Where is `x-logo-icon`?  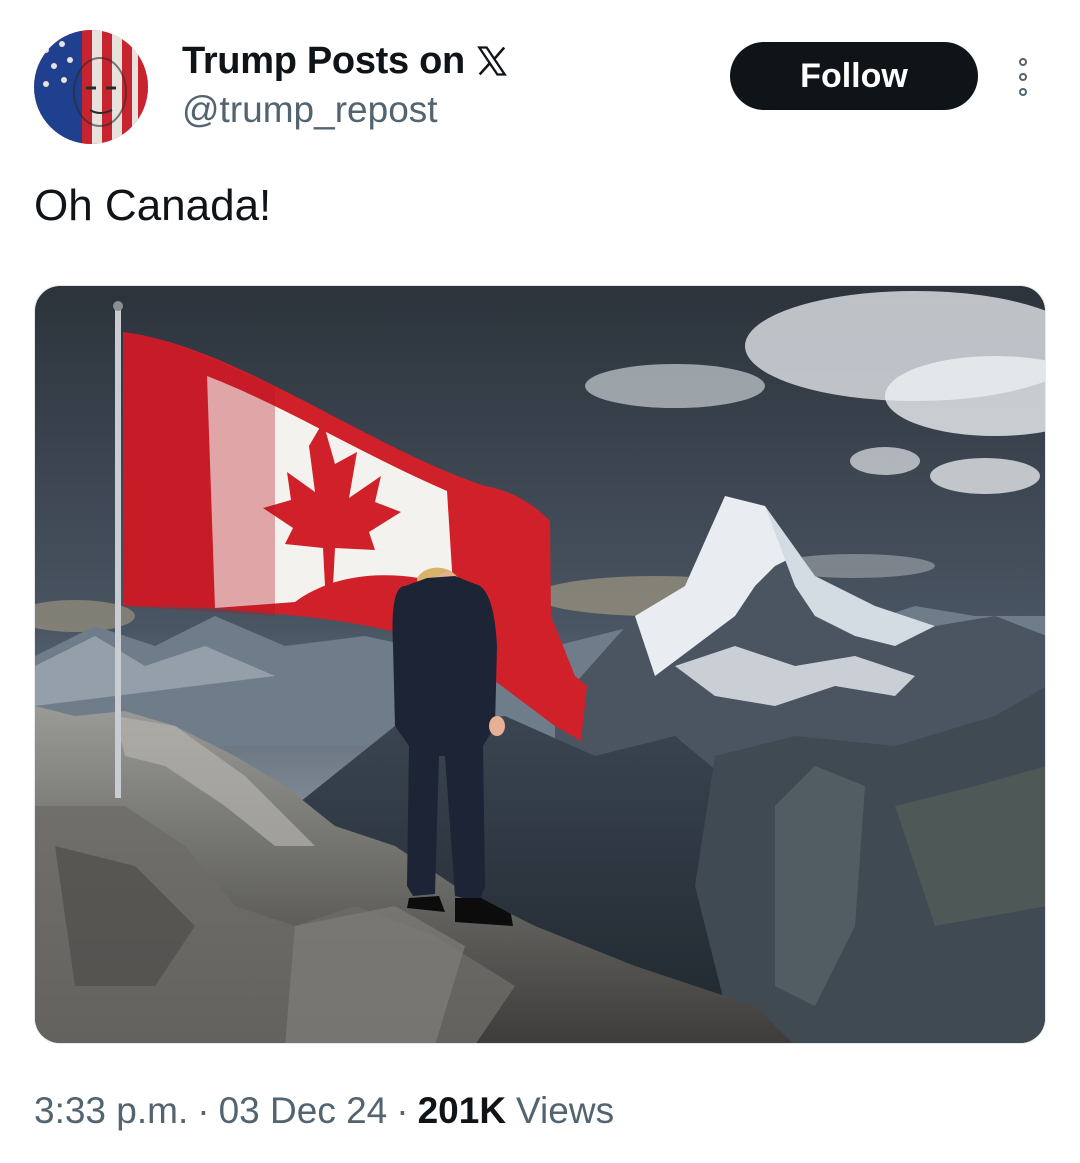
x-logo-icon is located at coordinates (492, 61).